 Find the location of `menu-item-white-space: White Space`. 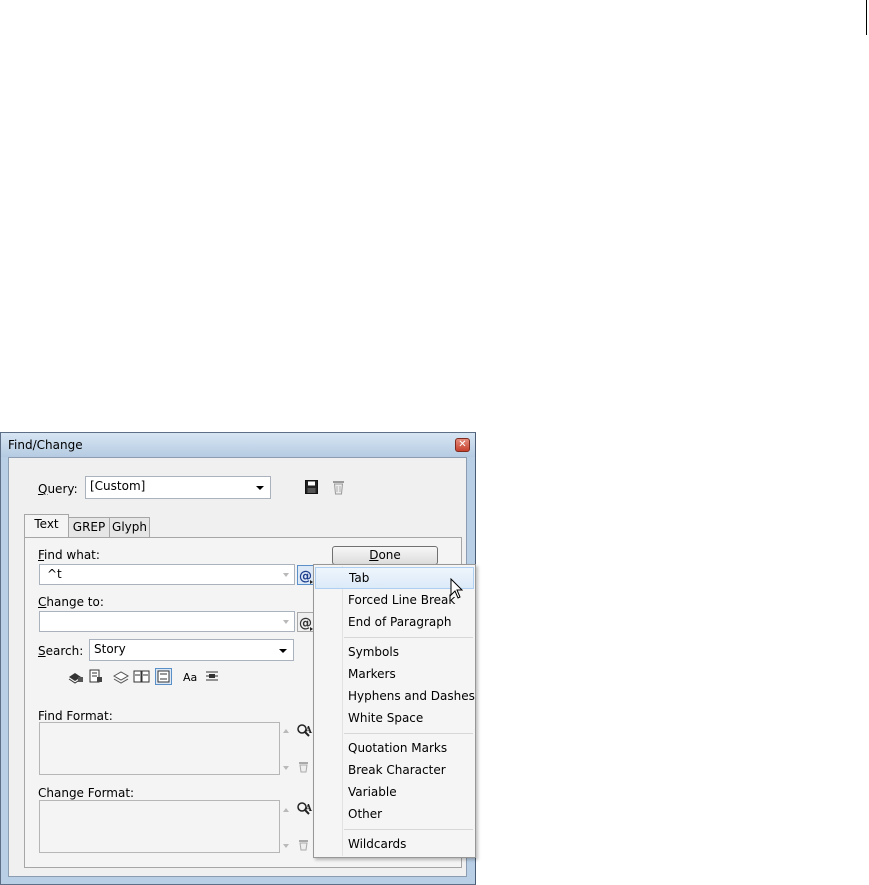

menu-item-white-space: White Space is located at coordinates (394, 718).